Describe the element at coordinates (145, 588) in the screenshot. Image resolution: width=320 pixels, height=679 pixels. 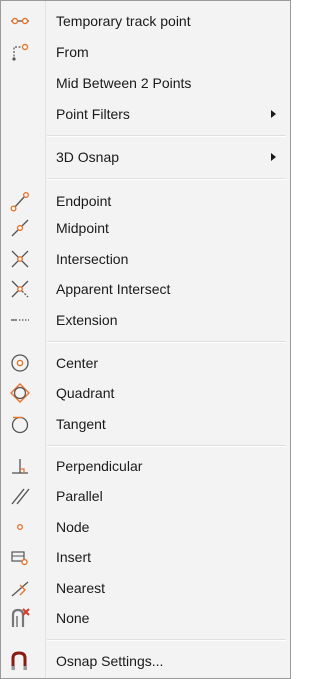
I see `menu-item-nearest: Nearest` at that location.